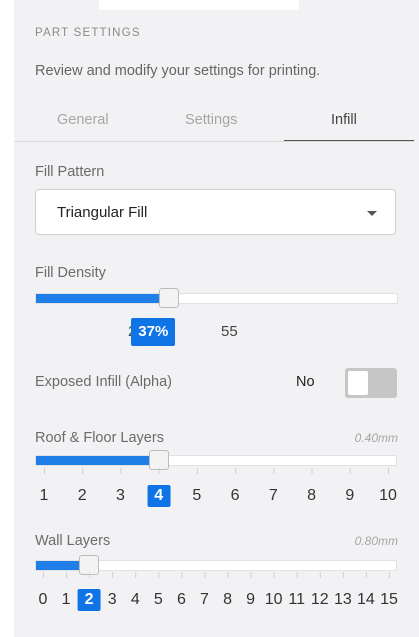 This screenshot has height=637, width=419. I want to click on fill-density-fill, so click(98, 298).